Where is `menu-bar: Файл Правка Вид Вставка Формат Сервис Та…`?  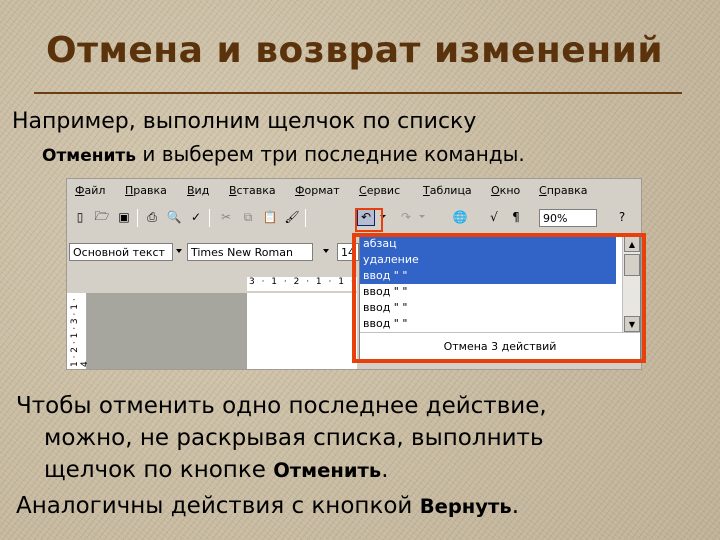 menu-bar: Файл Правка Вид Вставка Формат Сервис Та… is located at coordinates (354, 191).